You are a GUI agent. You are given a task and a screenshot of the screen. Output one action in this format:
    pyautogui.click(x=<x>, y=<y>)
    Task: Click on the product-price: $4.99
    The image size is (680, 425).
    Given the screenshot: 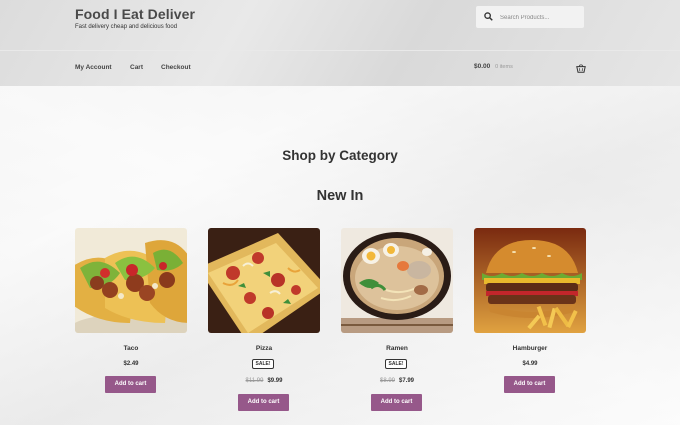 What is the action you would take?
    pyautogui.click(x=530, y=364)
    